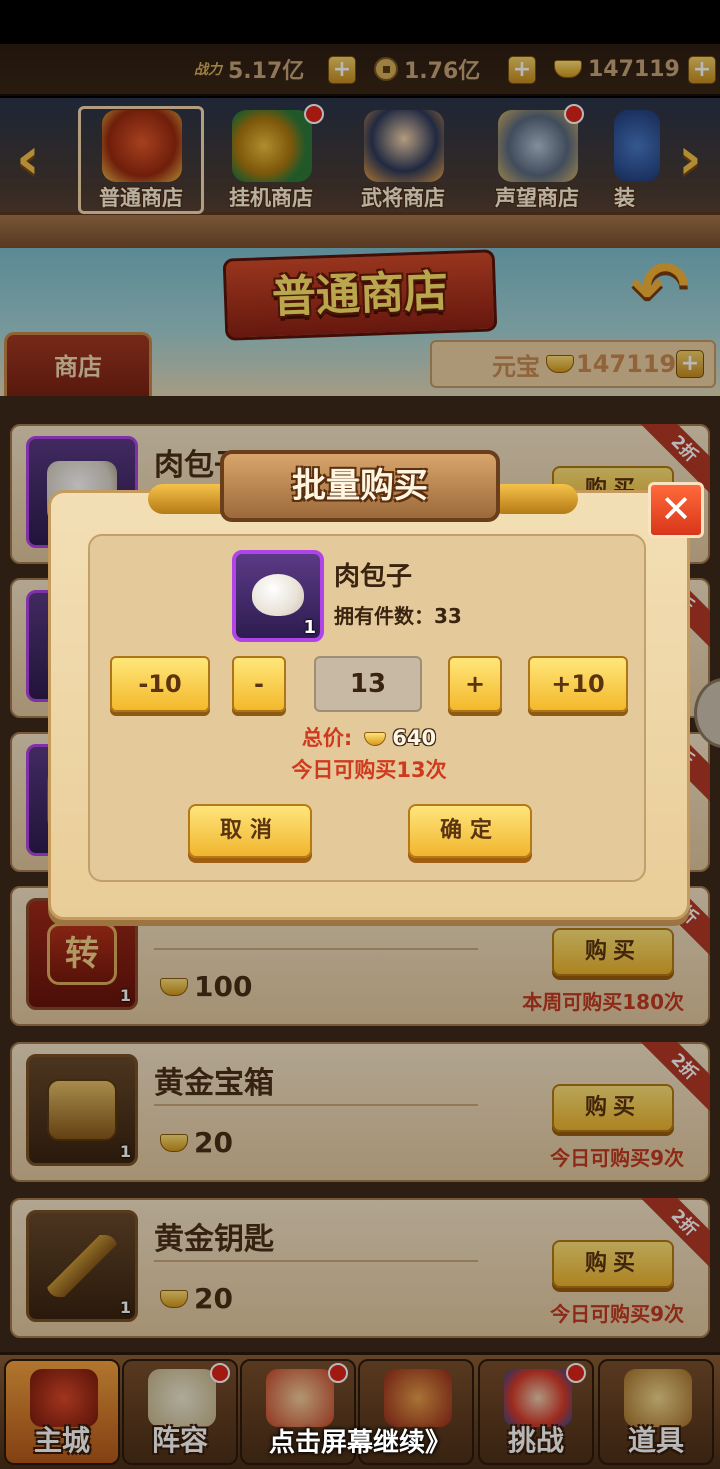 The image size is (720, 1469). Describe the element at coordinates (398, 616) in the screenshot. I see `owned-count: 拥有件数：33` at that location.